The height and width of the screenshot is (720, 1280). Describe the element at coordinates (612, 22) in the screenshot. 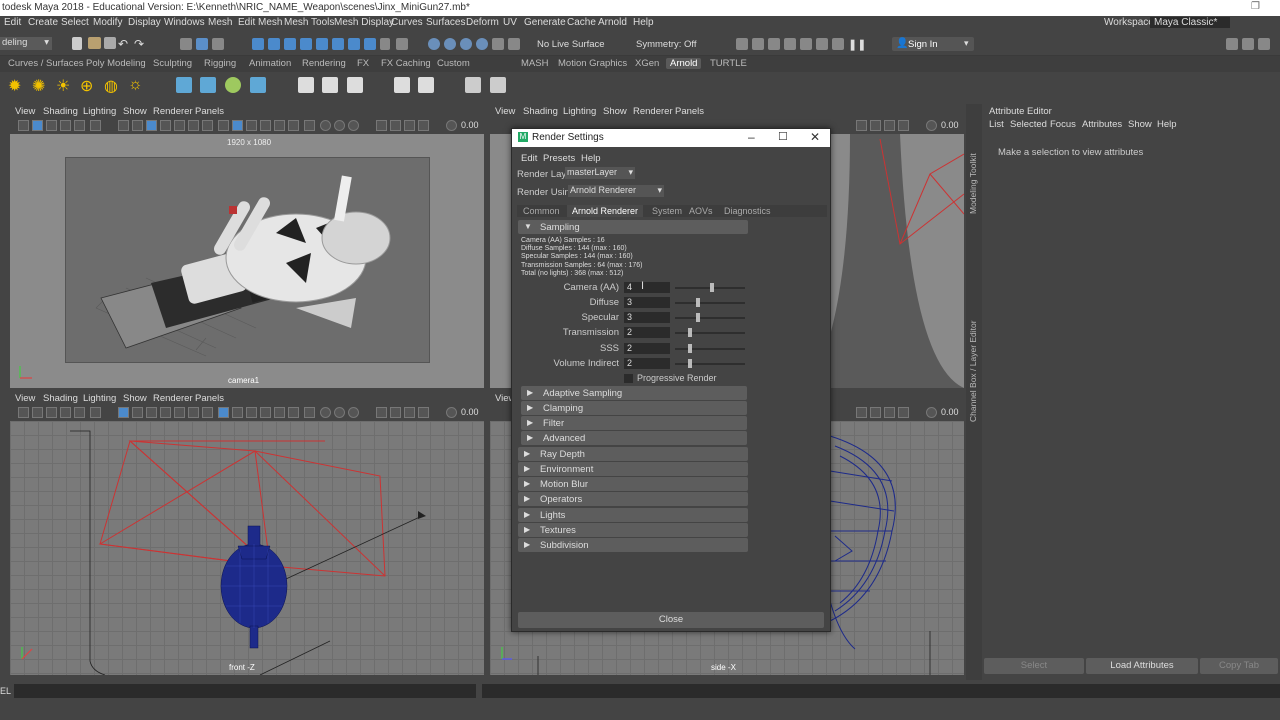

I see `menu-arnold: Arnold` at that location.